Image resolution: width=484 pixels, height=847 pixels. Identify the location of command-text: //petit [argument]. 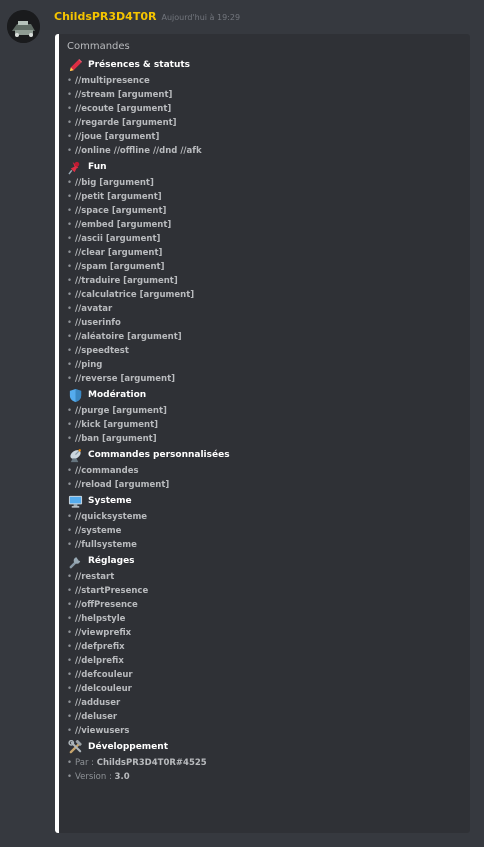
(118, 197).